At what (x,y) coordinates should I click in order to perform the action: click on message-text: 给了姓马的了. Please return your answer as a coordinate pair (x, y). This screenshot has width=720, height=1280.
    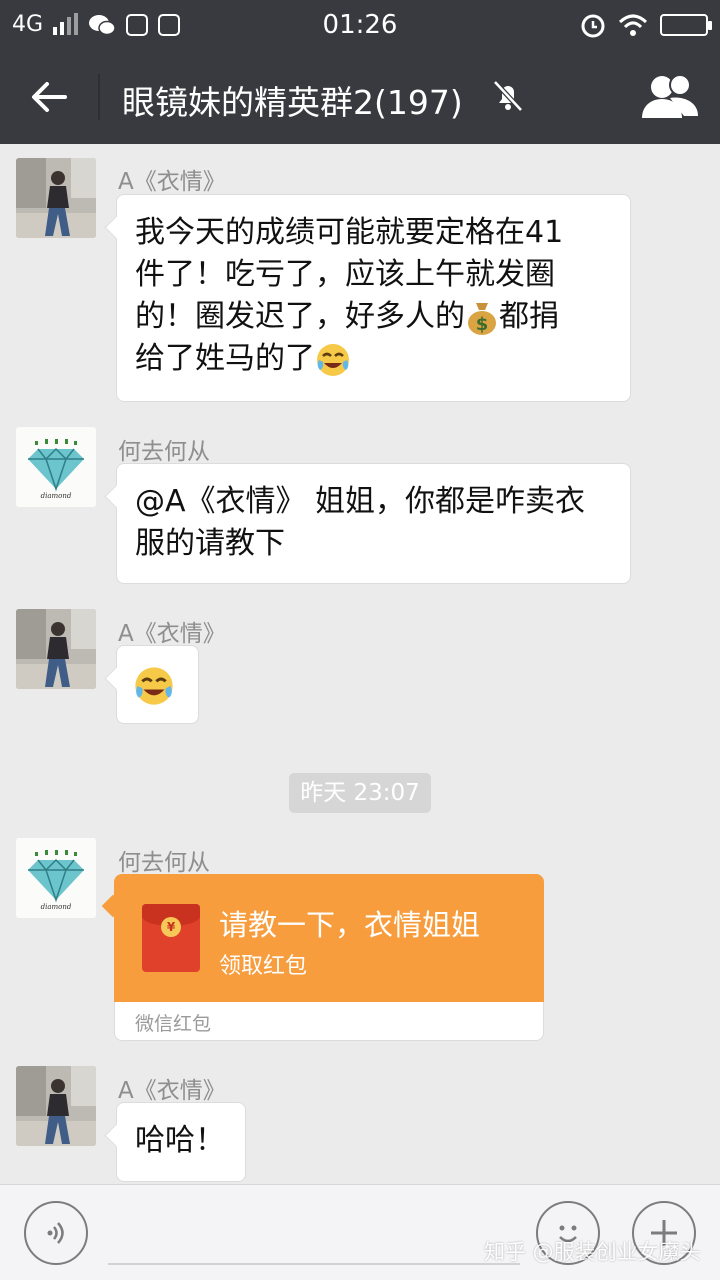
    Looking at the image, I should click on (225, 358).